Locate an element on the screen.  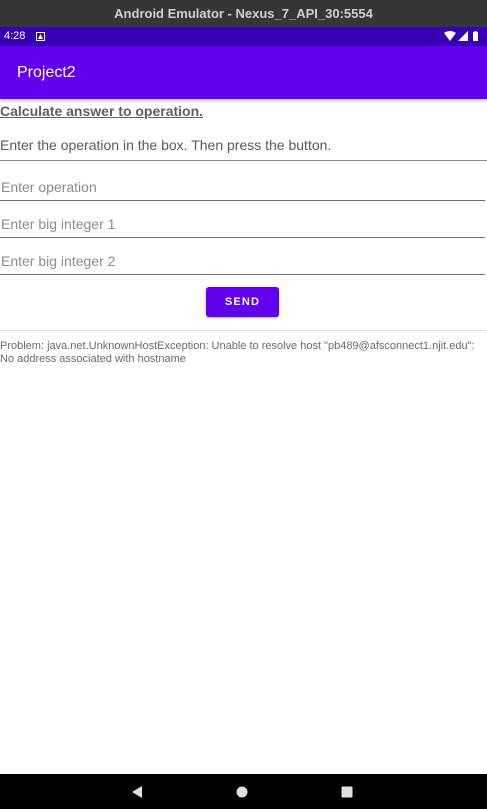
signal-icon is located at coordinates (463, 36).